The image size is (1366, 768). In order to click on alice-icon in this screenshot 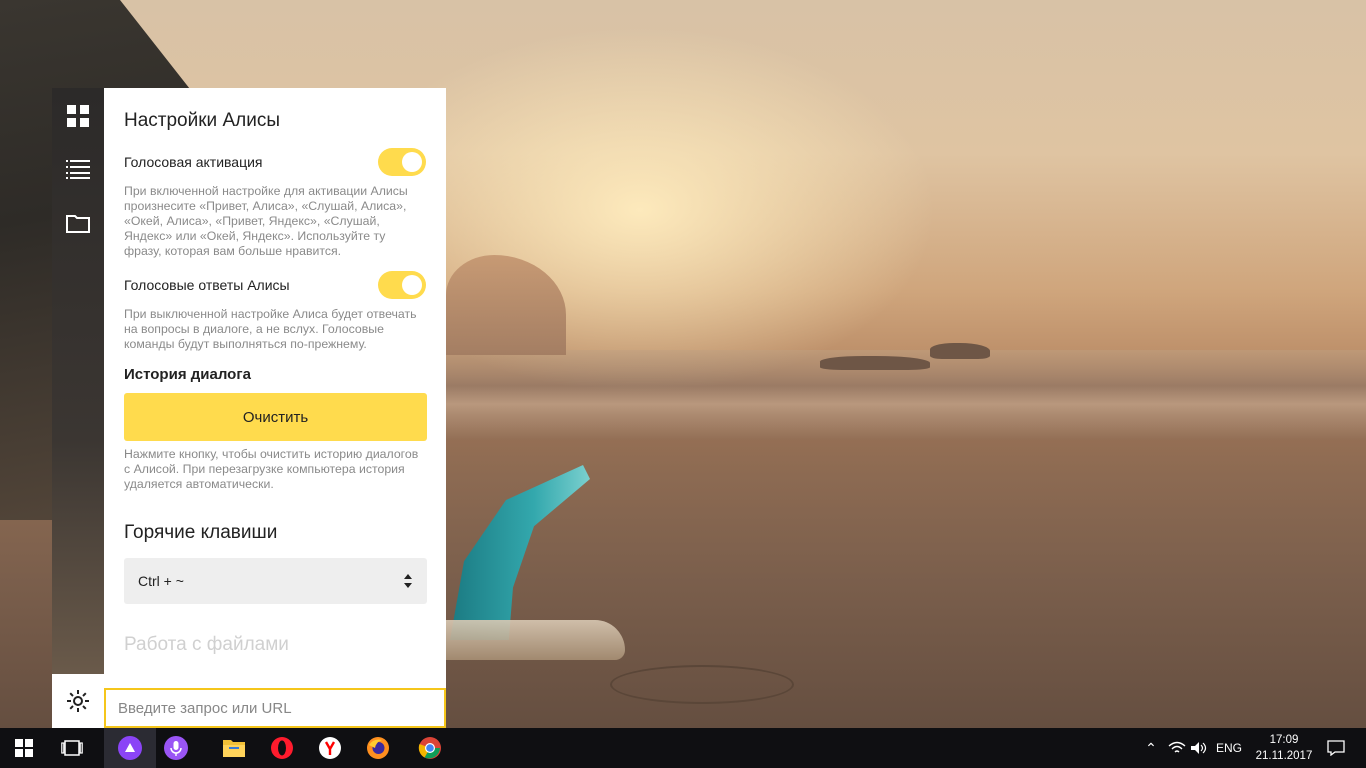, I will do `click(130, 748)`.